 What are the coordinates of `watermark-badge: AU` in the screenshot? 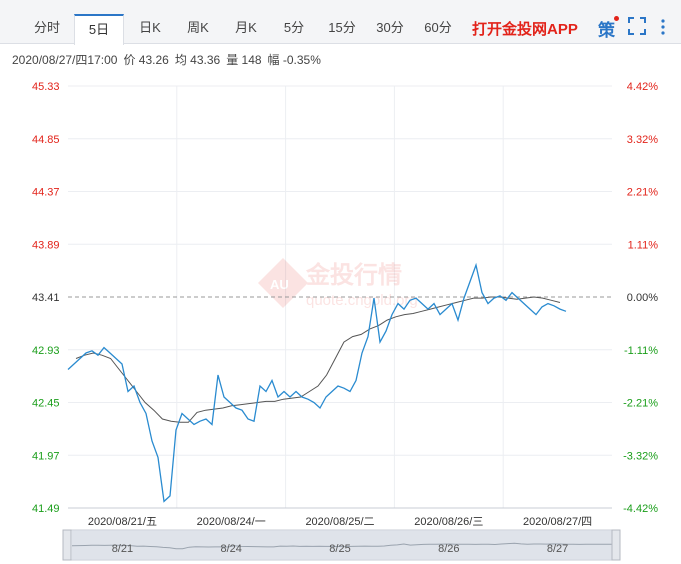 It's located at (279, 284).